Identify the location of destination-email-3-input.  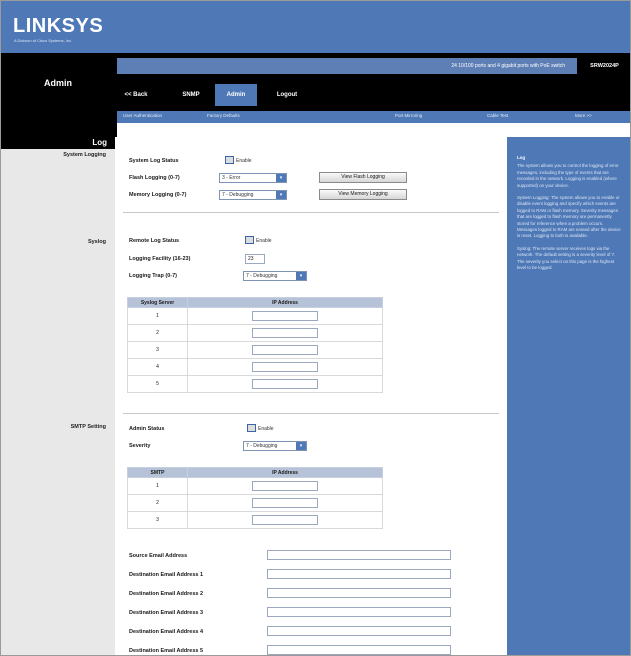
(359, 612).